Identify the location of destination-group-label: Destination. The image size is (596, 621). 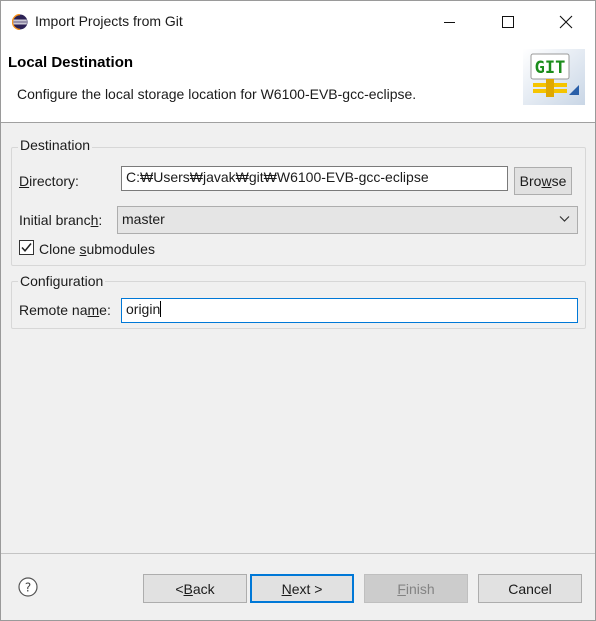
(55, 145).